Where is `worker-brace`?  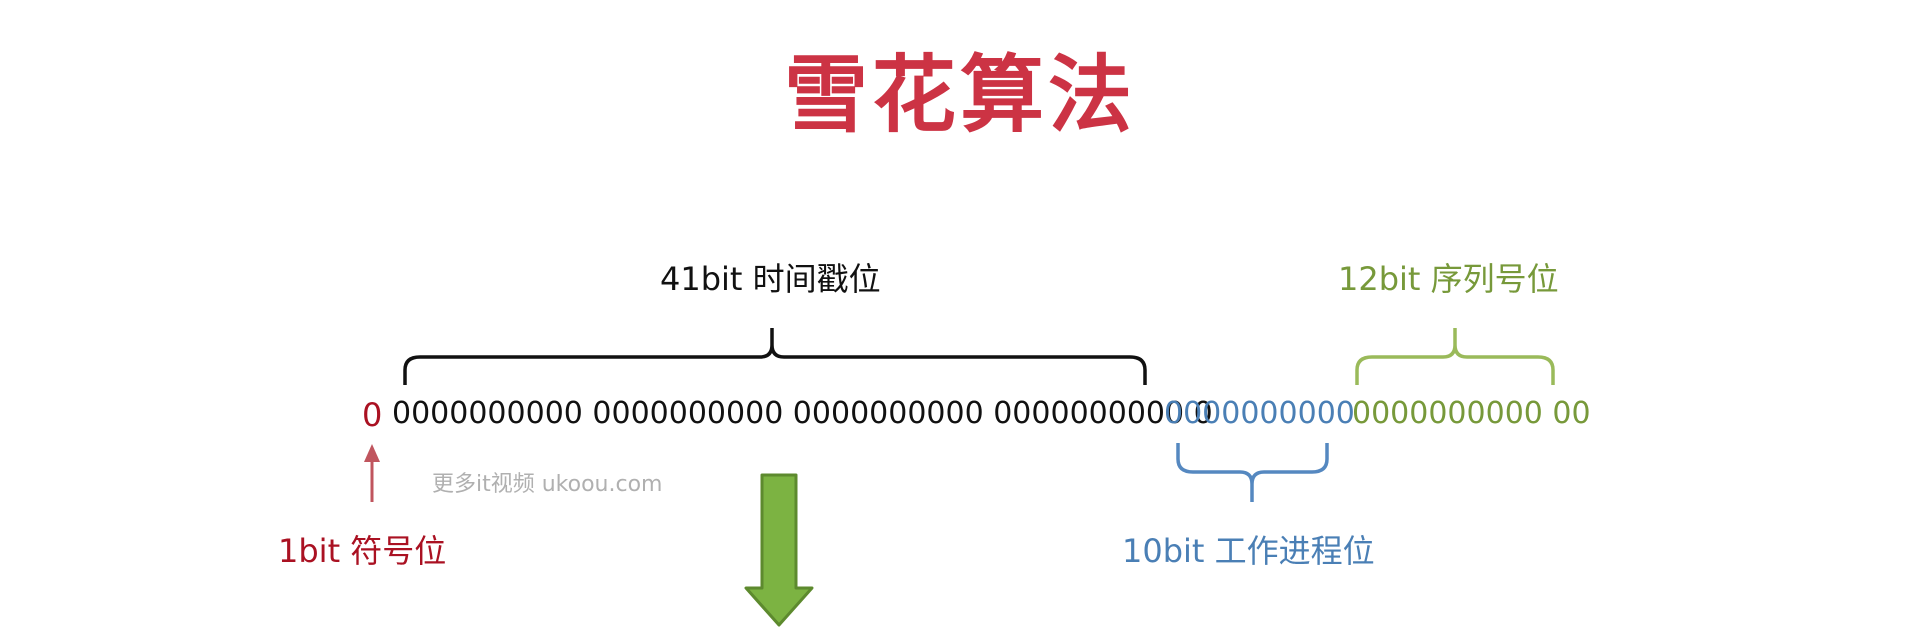 worker-brace is located at coordinates (1252, 472).